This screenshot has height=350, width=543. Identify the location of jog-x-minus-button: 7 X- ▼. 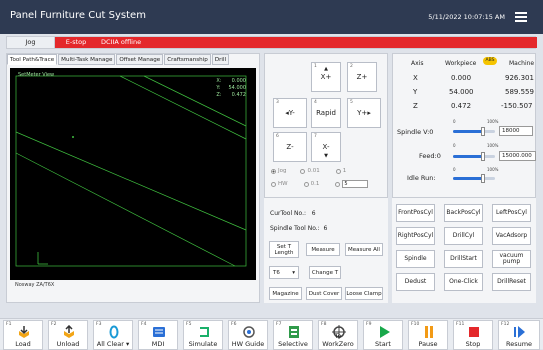
(326, 147).